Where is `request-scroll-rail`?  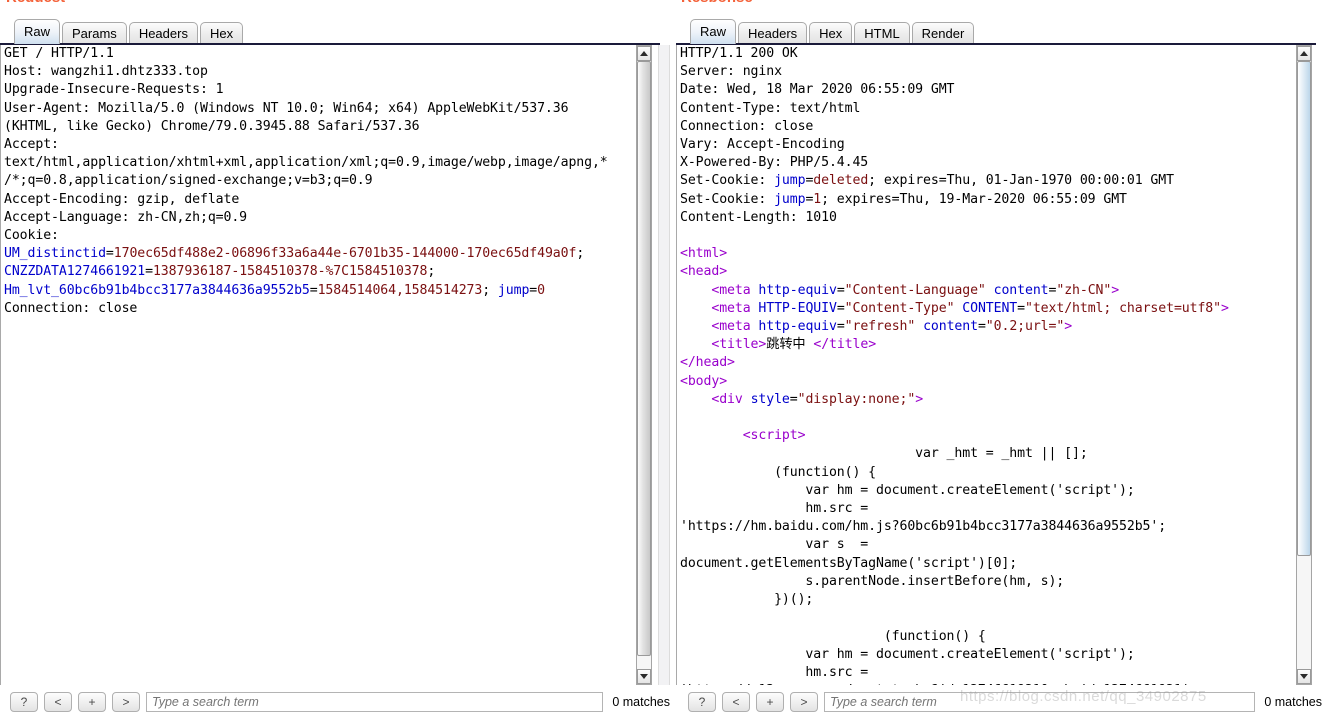 request-scroll-rail is located at coordinates (664, 365).